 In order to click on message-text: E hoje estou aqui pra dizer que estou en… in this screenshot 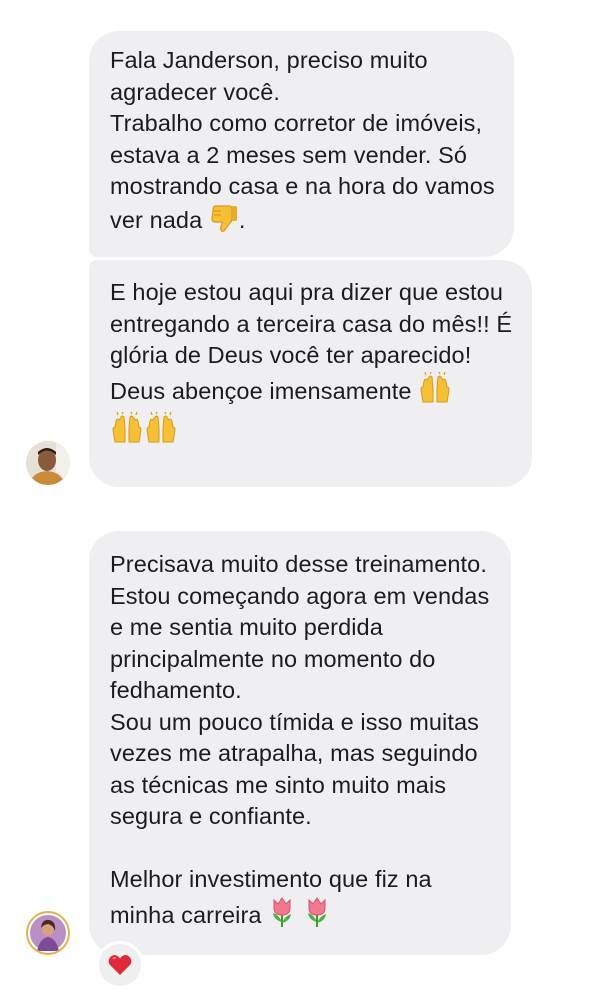, I will do `click(311, 323)`.